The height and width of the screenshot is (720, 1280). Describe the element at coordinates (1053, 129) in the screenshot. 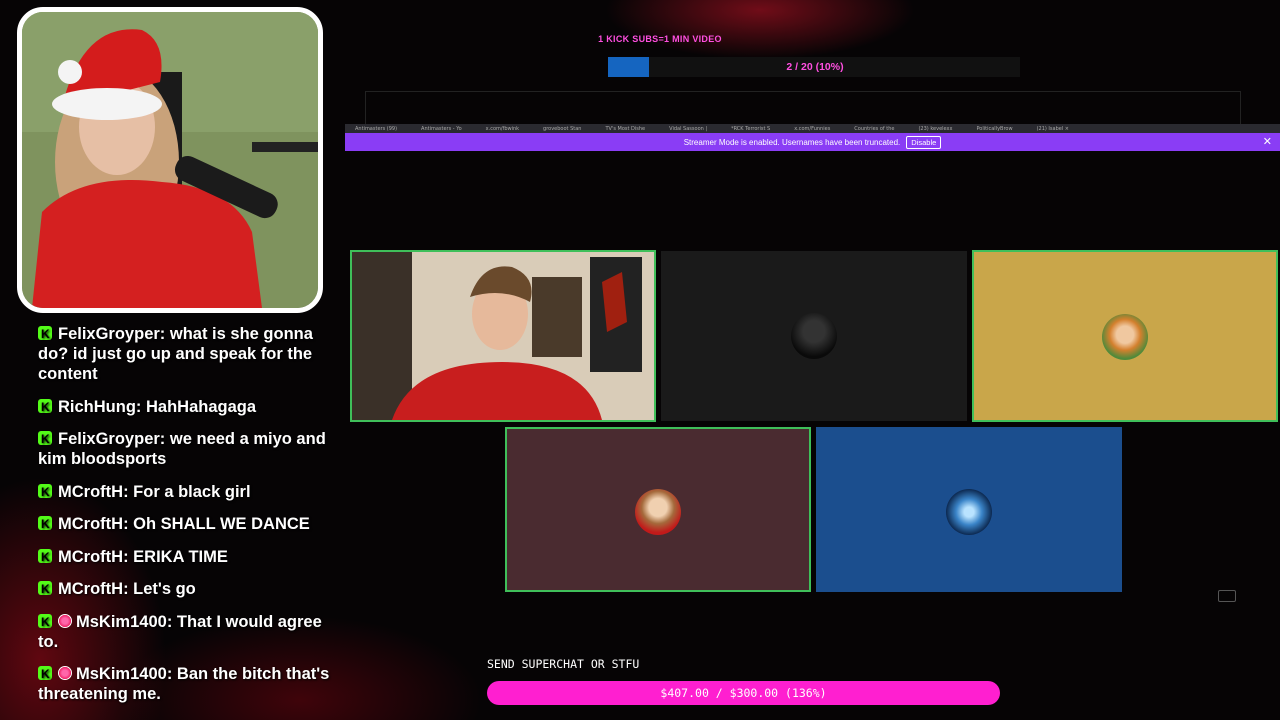

I see `browser-tab: (21) Isabel ×` at that location.